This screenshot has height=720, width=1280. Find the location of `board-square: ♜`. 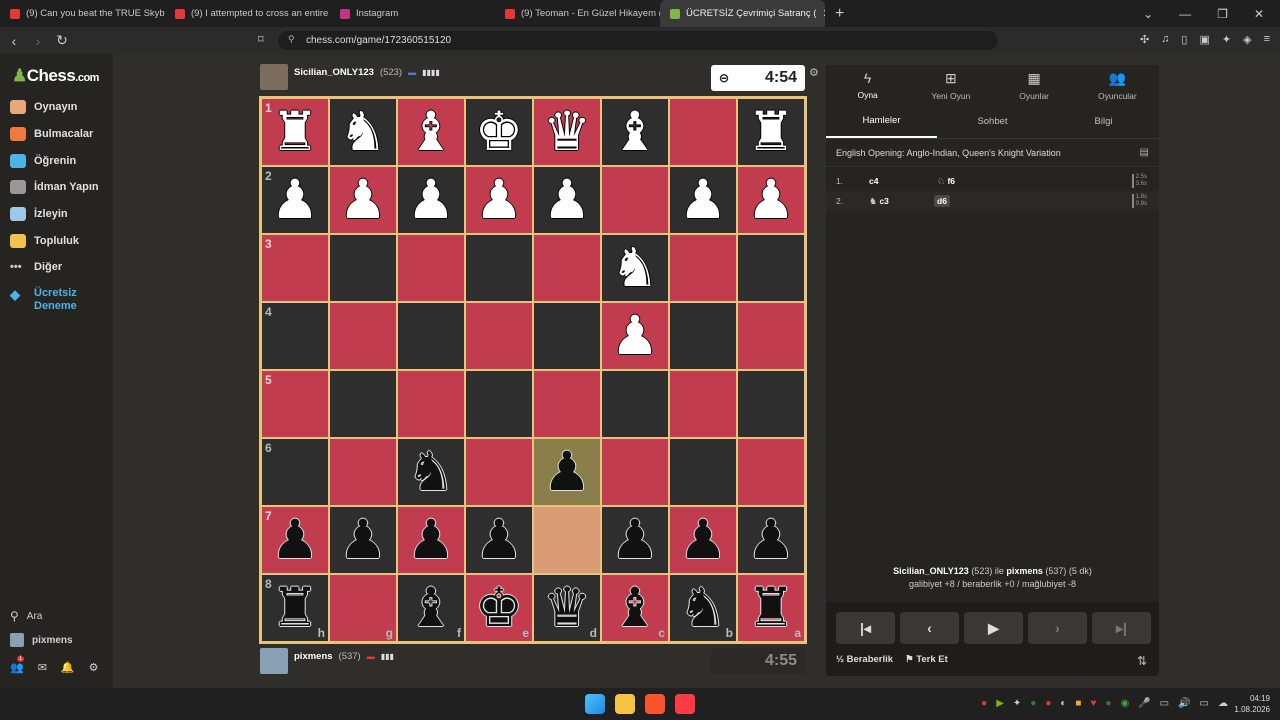

board-square: ♜ is located at coordinates (771, 132).